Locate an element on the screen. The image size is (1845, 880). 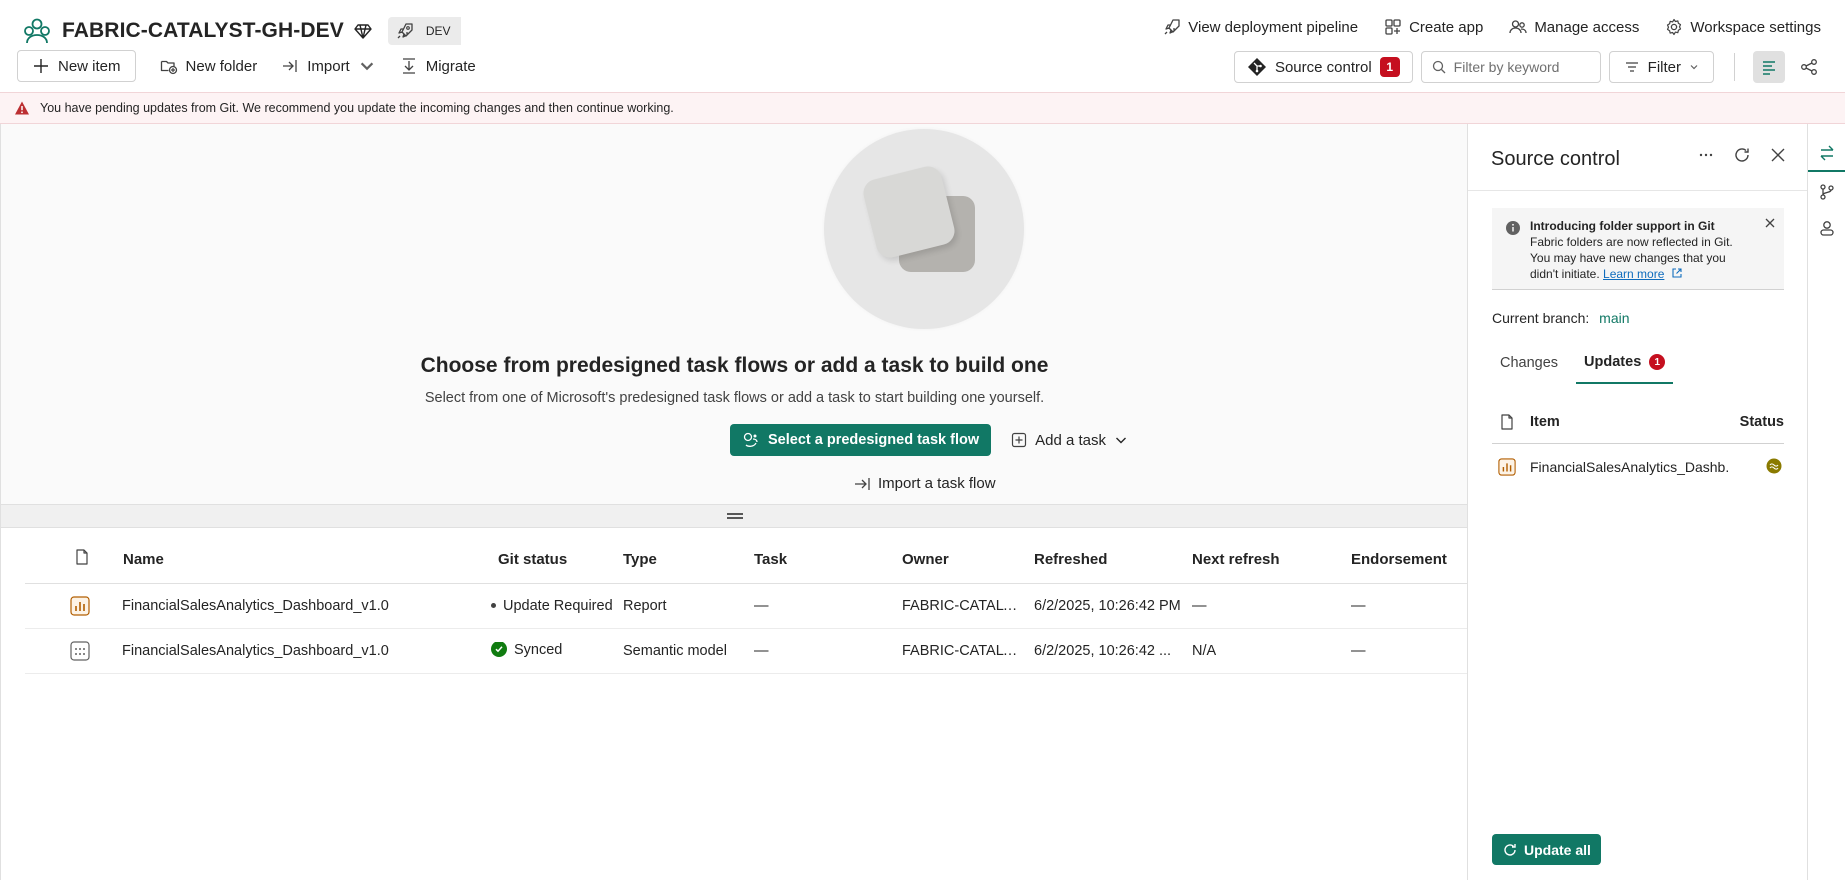
view-deployment-pipeline-label: View deployment pipeline is located at coordinates (1273, 27).